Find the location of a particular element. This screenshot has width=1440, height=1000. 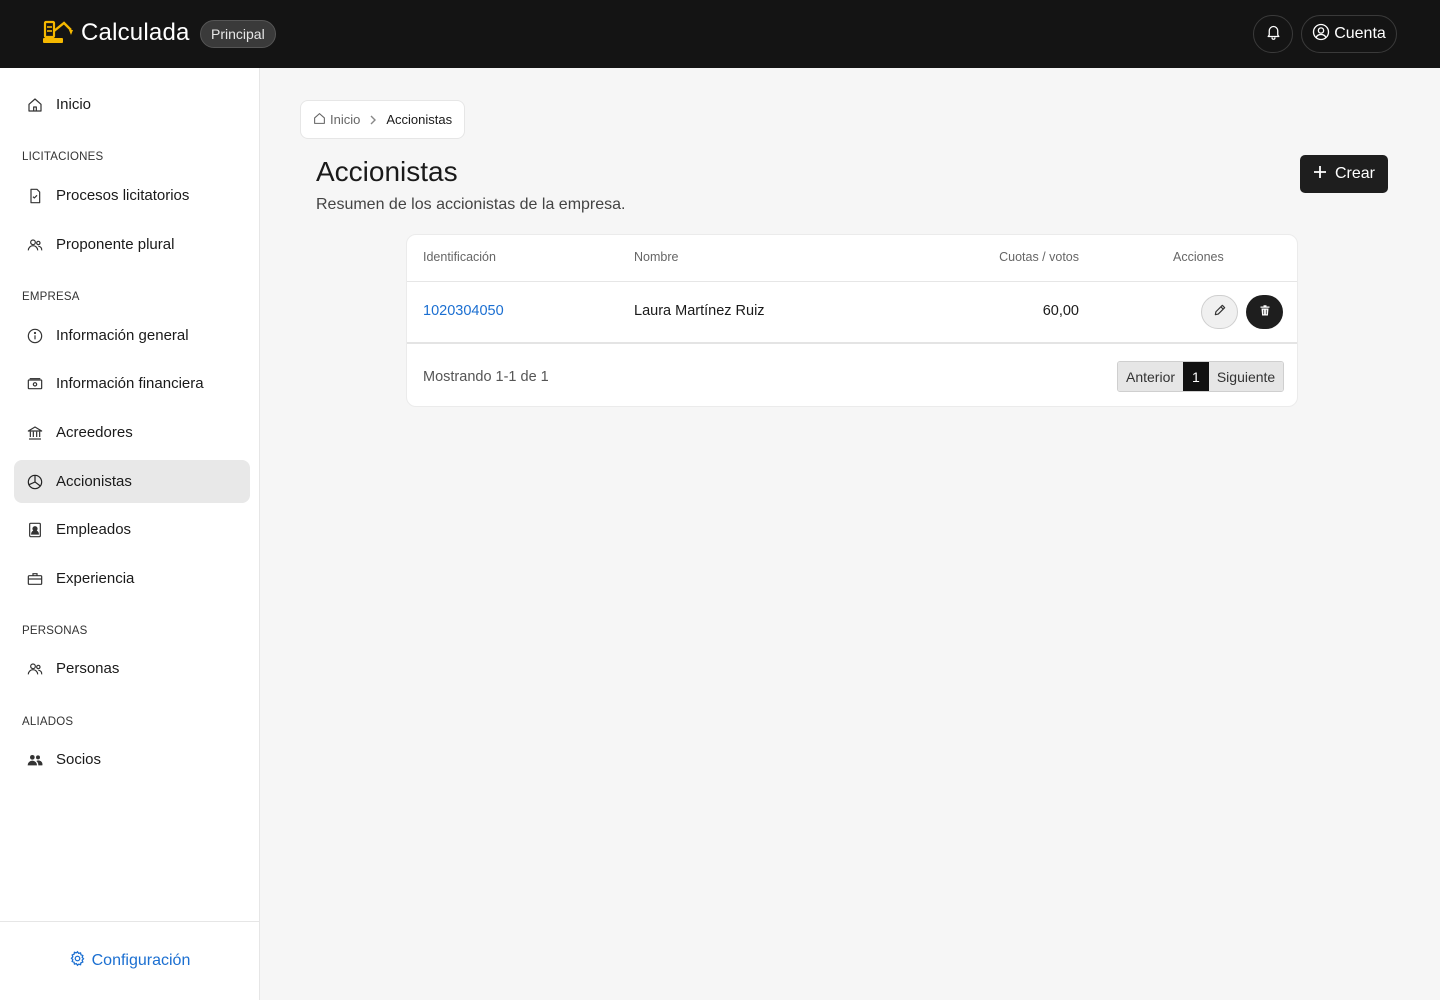

app-name: Calculada is located at coordinates (135, 32).